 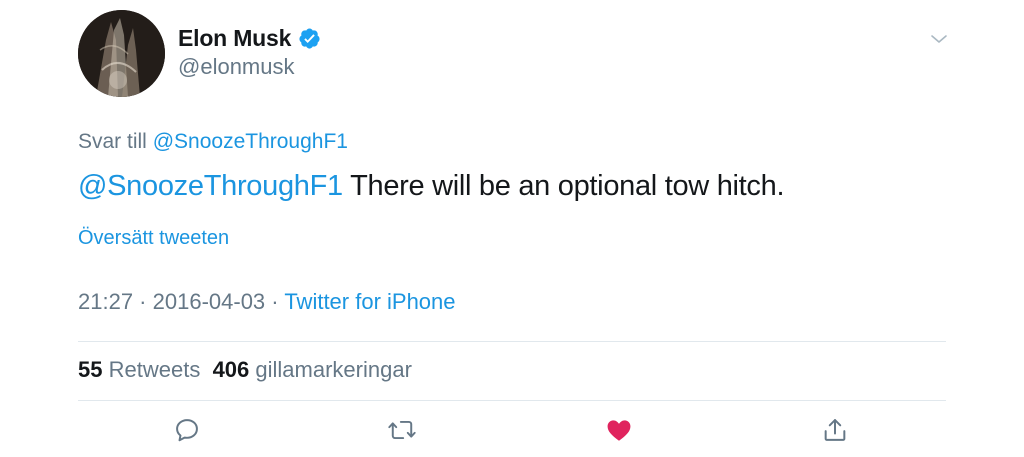 I want to click on like-button, so click(x=619, y=430).